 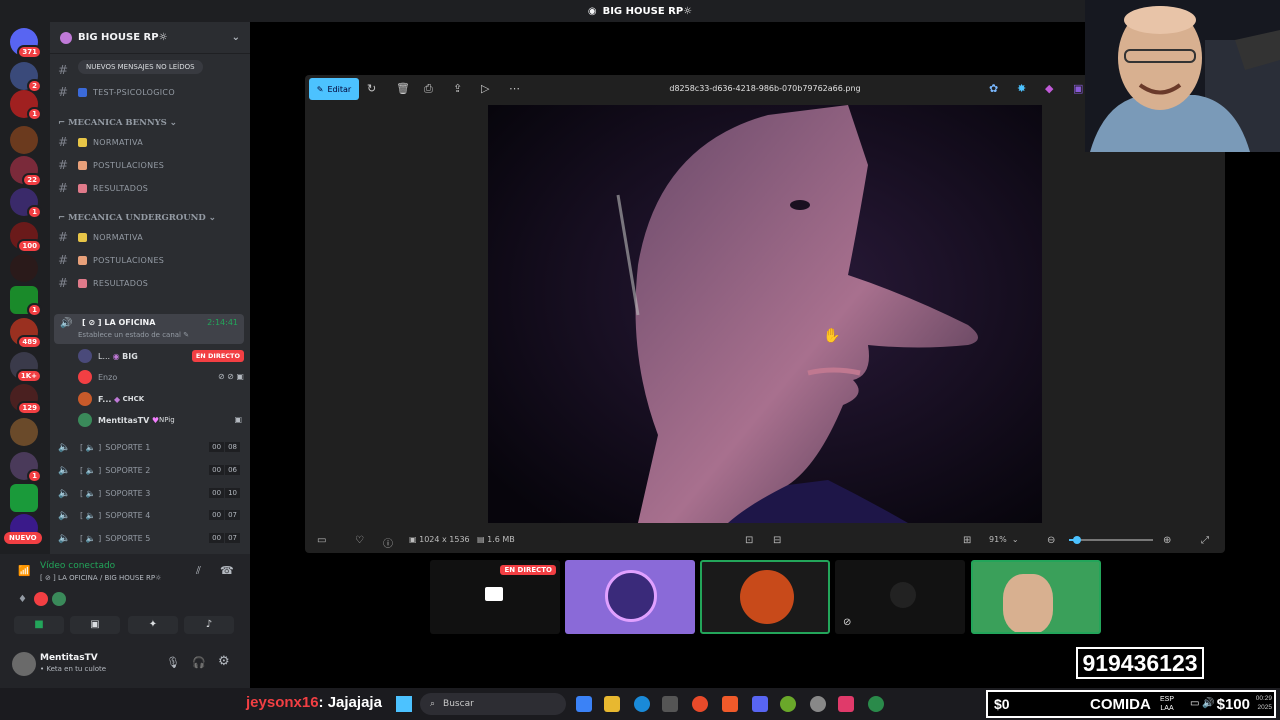 I want to click on server-icon: 2, so click(x=26, y=77).